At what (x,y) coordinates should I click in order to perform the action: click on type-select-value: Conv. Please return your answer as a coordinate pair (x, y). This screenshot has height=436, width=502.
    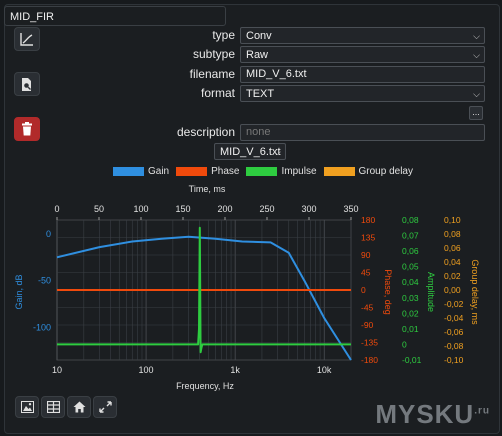
    Looking at the image, I should click on (259, 36).